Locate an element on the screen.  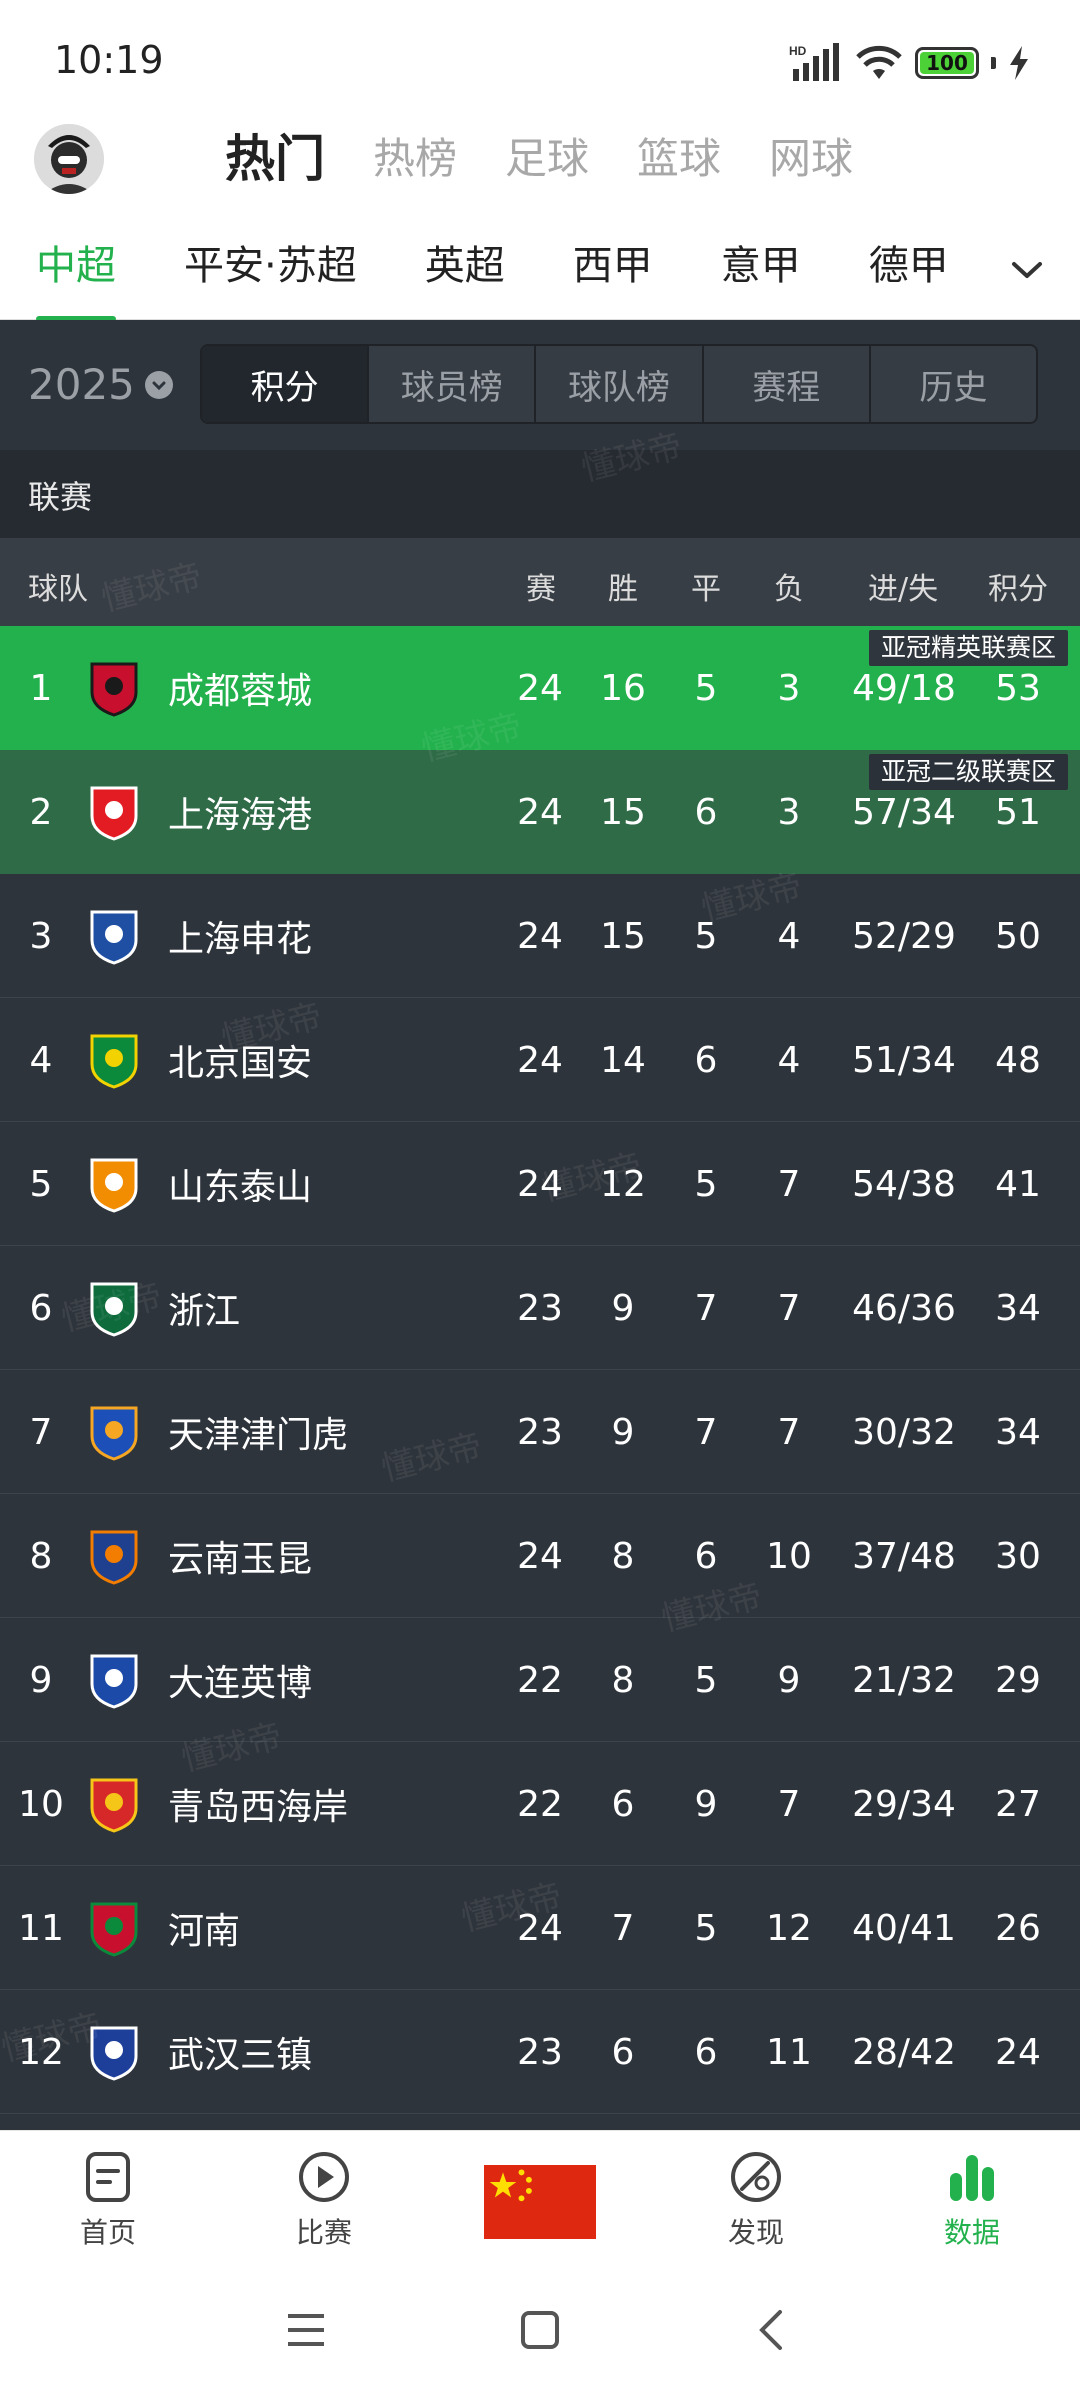
team-win: 9 is located at coordinates (623, 1308).